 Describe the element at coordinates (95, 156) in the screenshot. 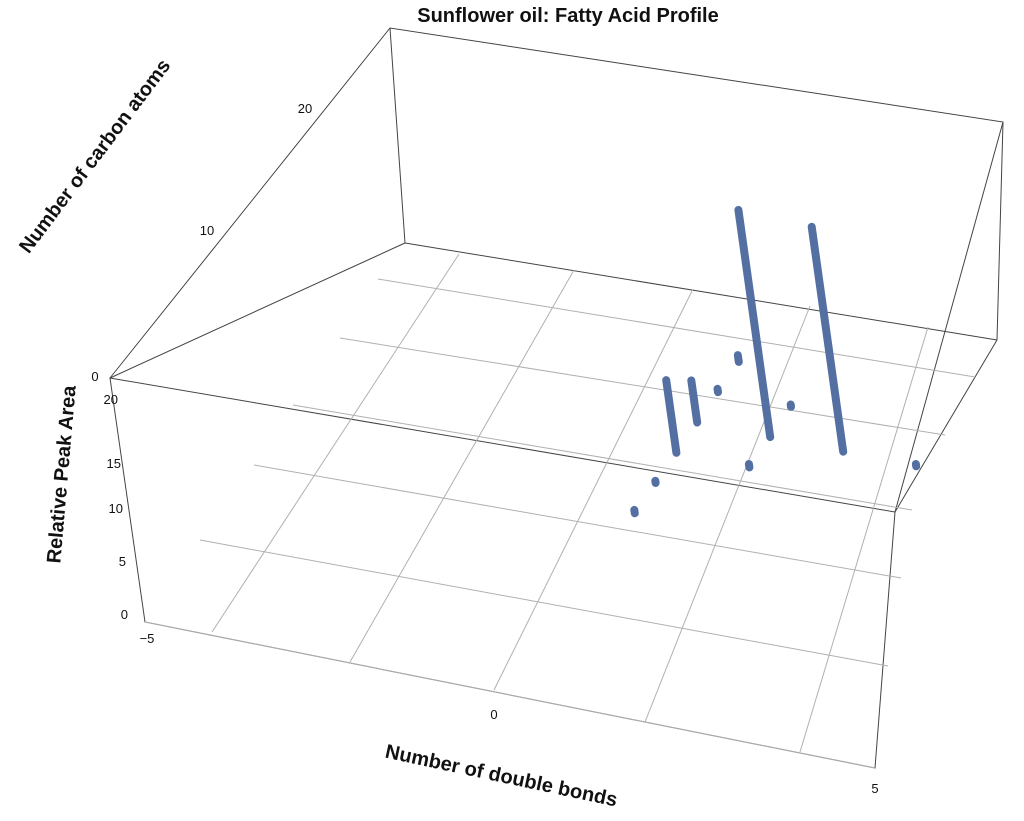

I see `y-axis-label: Number of carbon atoms` at that location.